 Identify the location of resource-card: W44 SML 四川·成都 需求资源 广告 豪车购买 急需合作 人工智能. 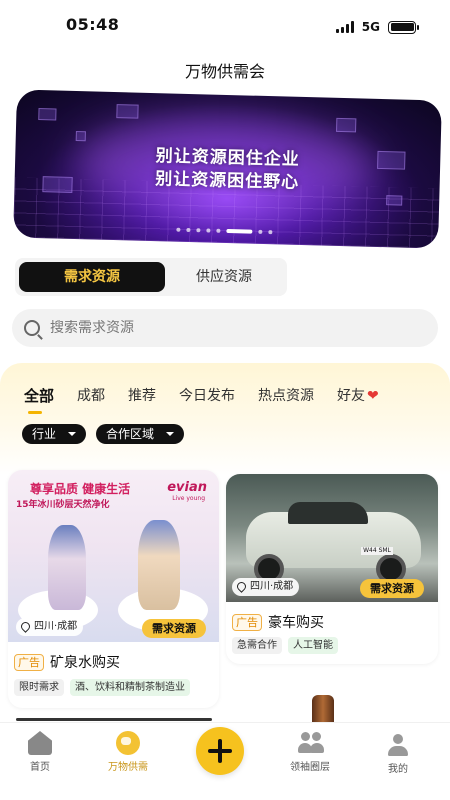
(332, 569).